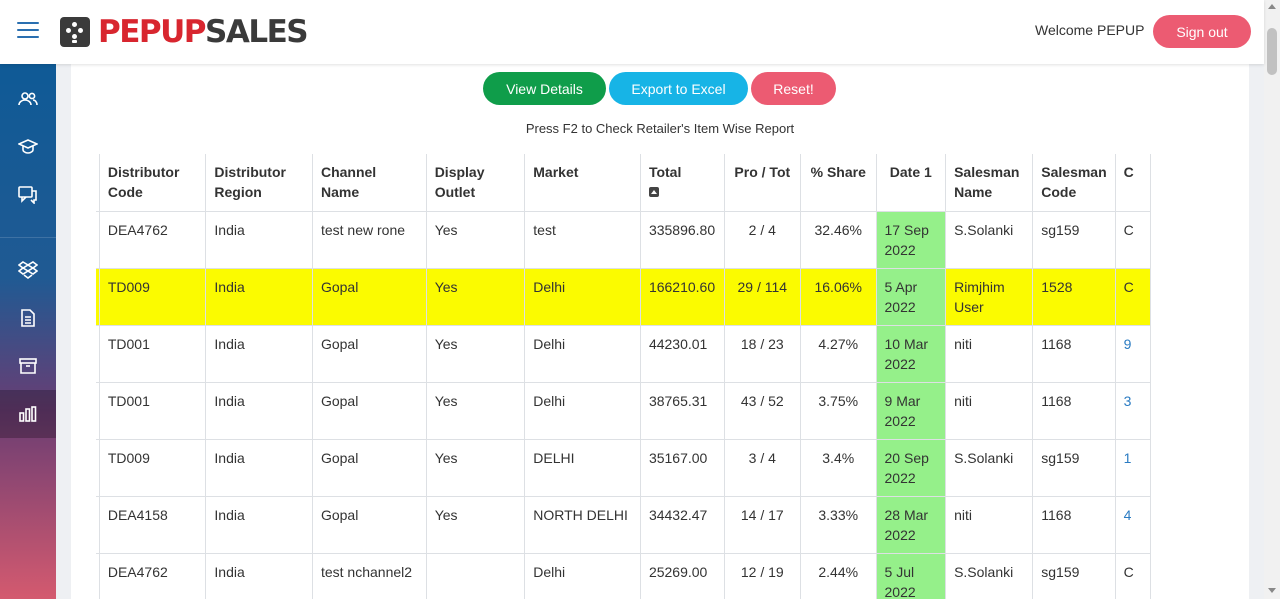  What do you see at coordinates (682, 183) in the screenshot?
I see `column-header-total: Total` at bounding box center [682, 183].